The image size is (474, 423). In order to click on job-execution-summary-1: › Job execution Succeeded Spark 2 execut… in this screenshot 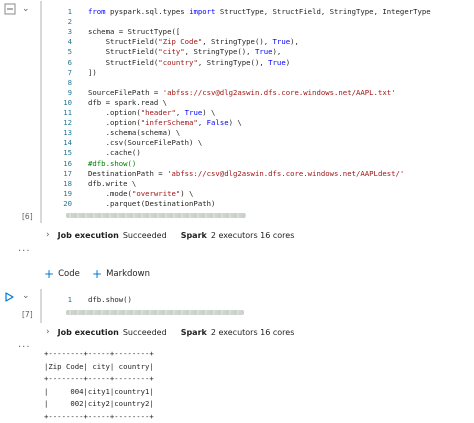, I will do `click(170, 235)`.